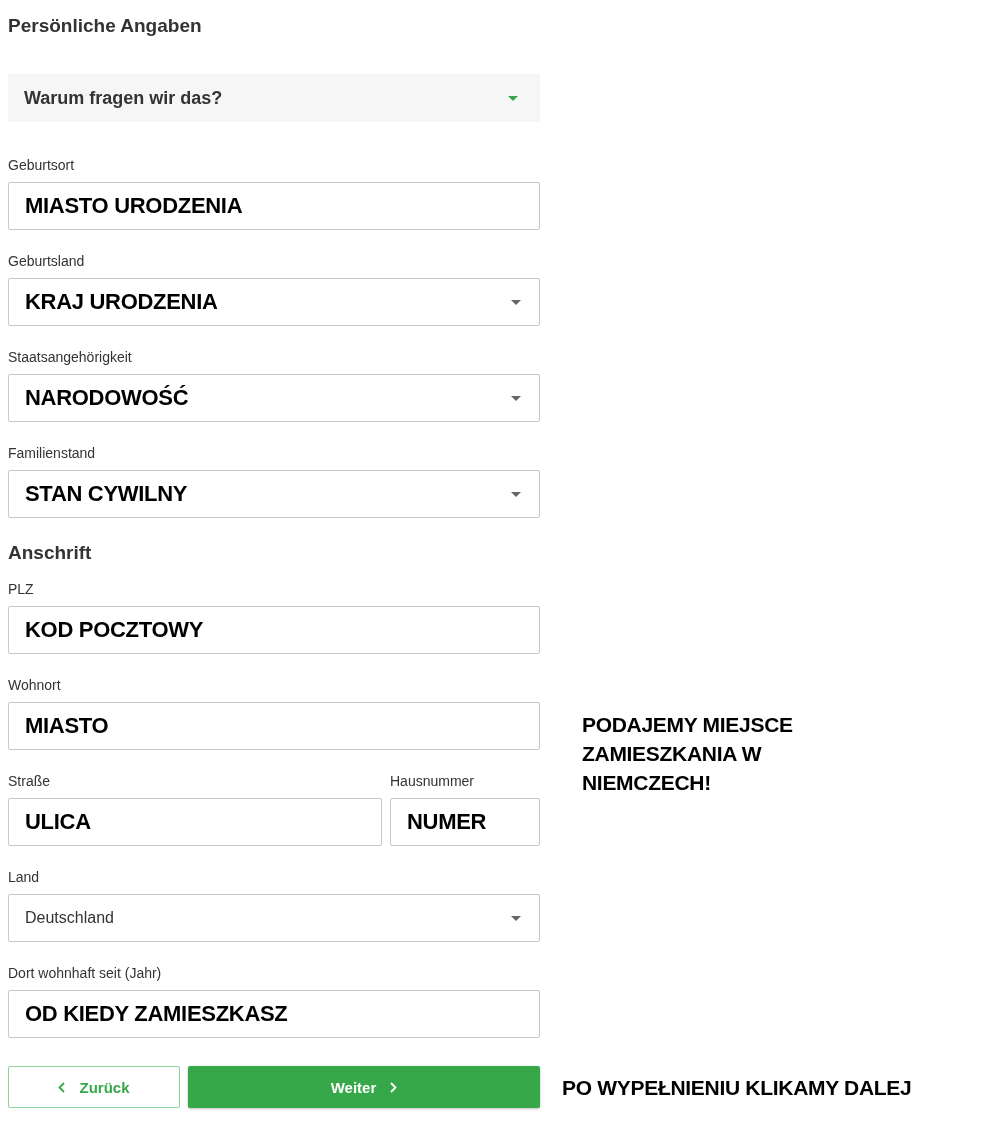 The height and width of the screenshot is (1128, 1000). Describe the element at coordinates (47, 261) in the screenshot. I see `field-label: Geburtsland` at that location.